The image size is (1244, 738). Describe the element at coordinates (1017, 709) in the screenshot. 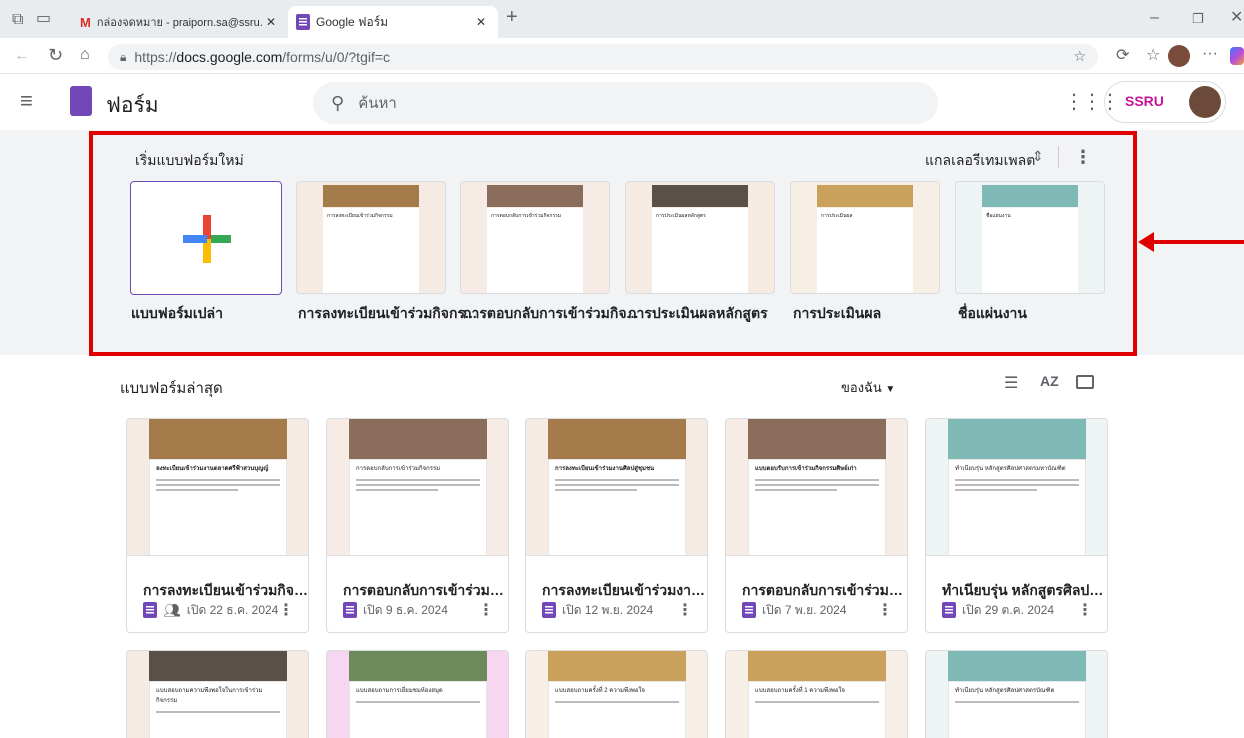

I see `mini-form: ทำเนียบรุ่น หลักสูตรศิลปศาสตรบัณฑิต` at that location.